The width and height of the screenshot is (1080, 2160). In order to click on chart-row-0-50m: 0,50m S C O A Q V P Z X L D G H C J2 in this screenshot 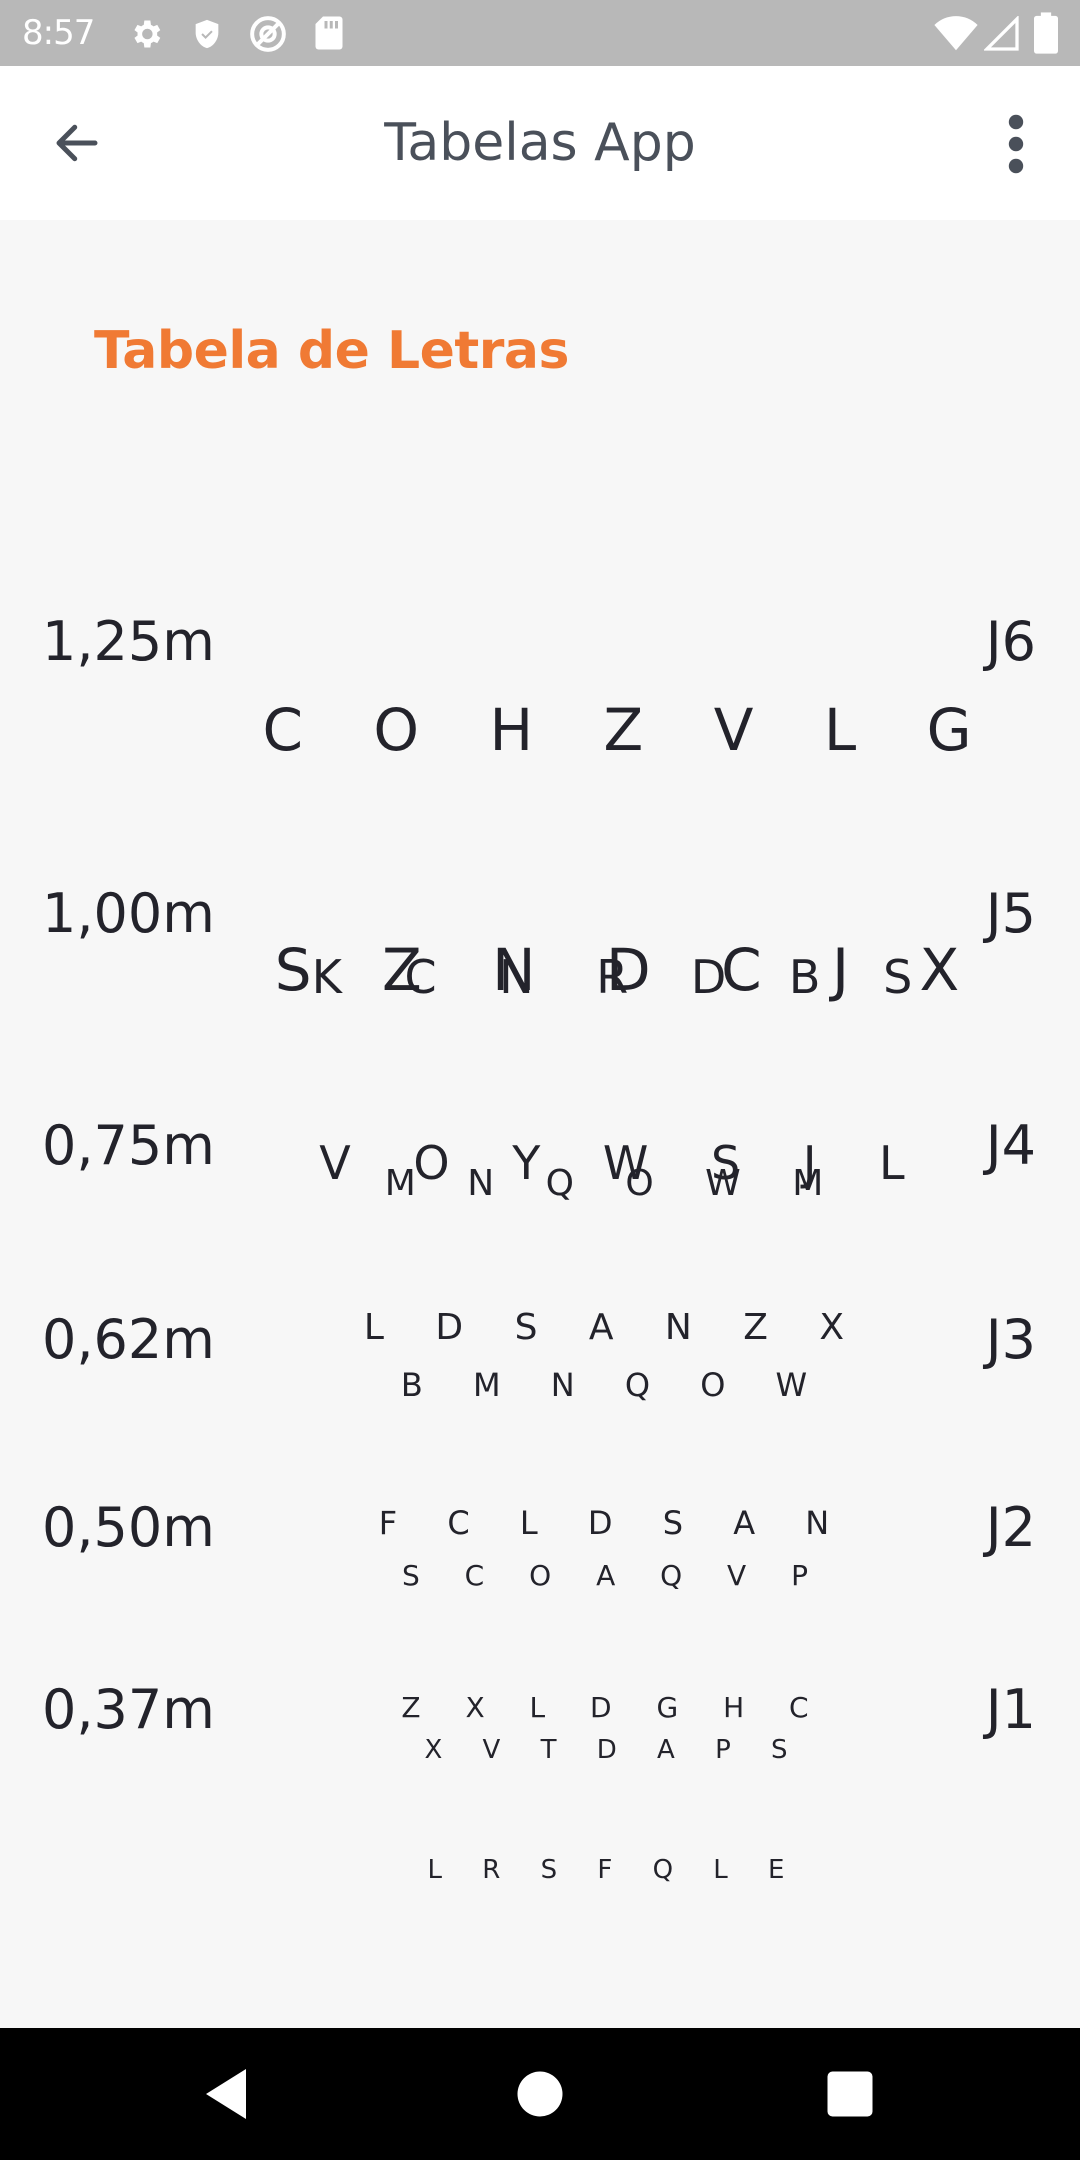, I will do `click(540, 1595)`.